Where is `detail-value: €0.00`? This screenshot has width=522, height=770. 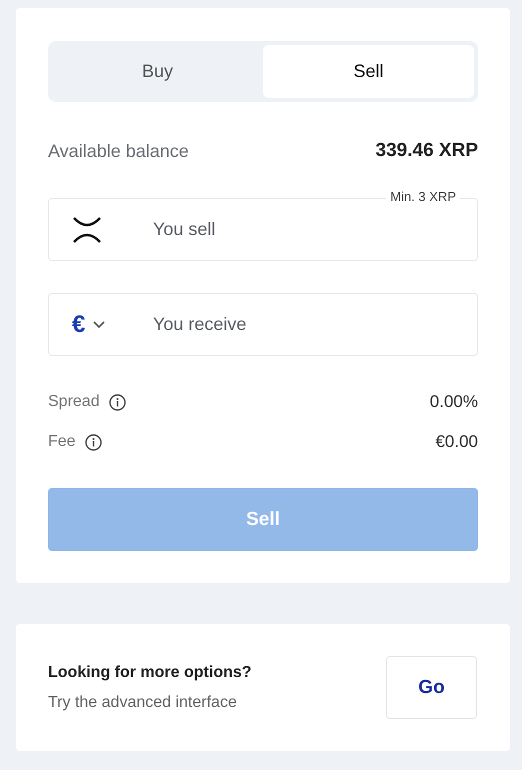
detail-value: €0.00 is located at coordinates (456, 442).